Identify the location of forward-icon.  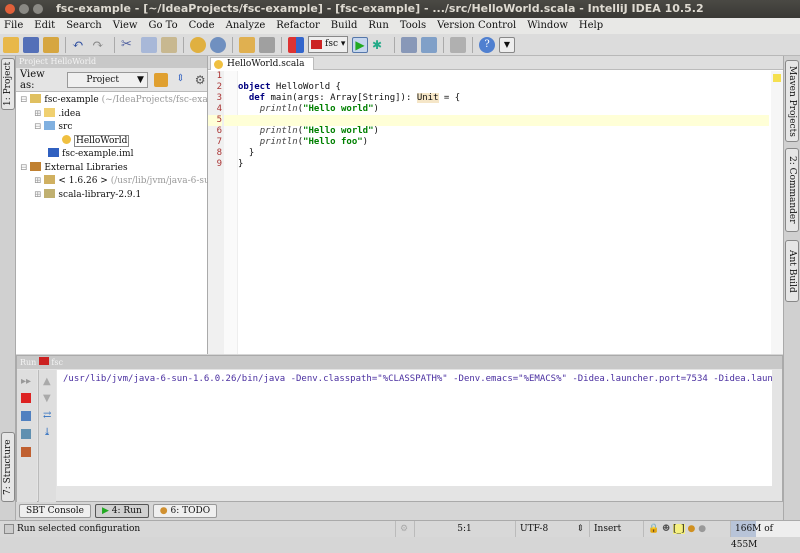
(267, 44).